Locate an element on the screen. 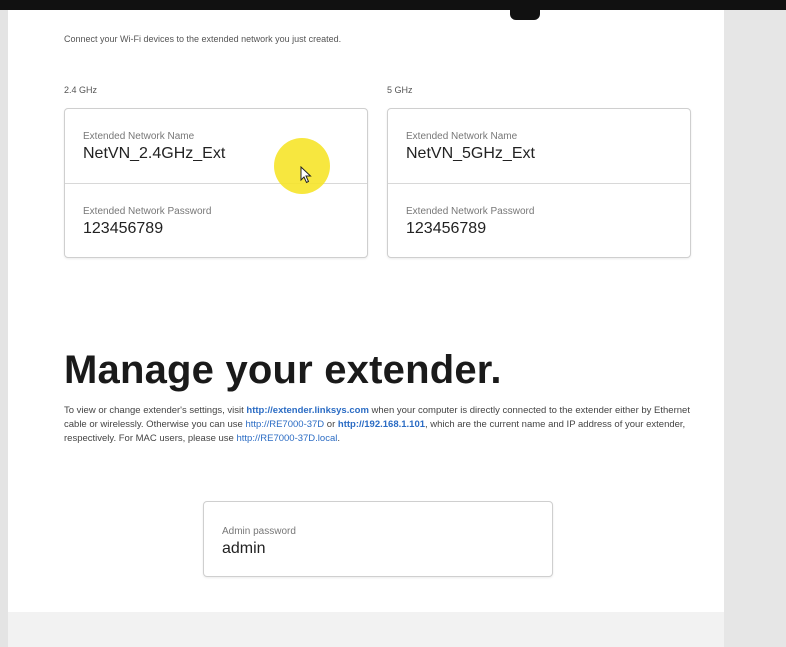  band-24-label: 2.4 GHz is located at coordinates (81, 90).